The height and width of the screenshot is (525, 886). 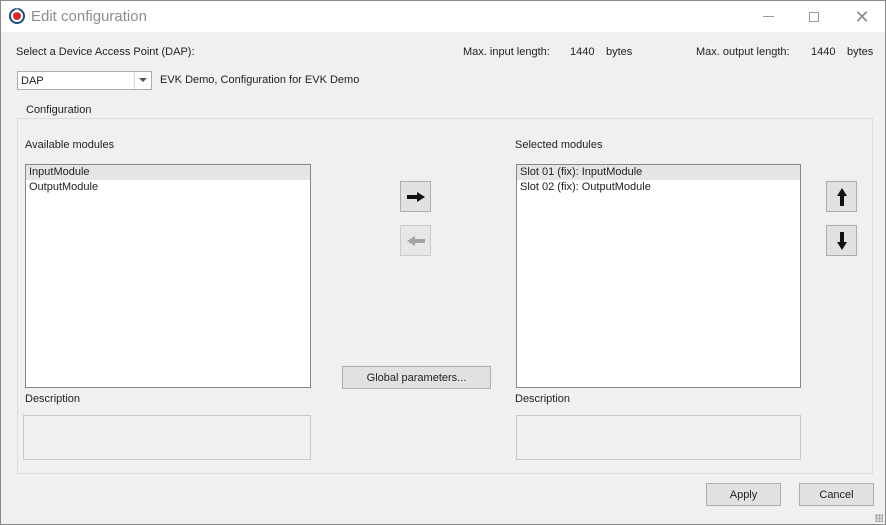 I want to click on maximize-button, so click(x=814, y=16).